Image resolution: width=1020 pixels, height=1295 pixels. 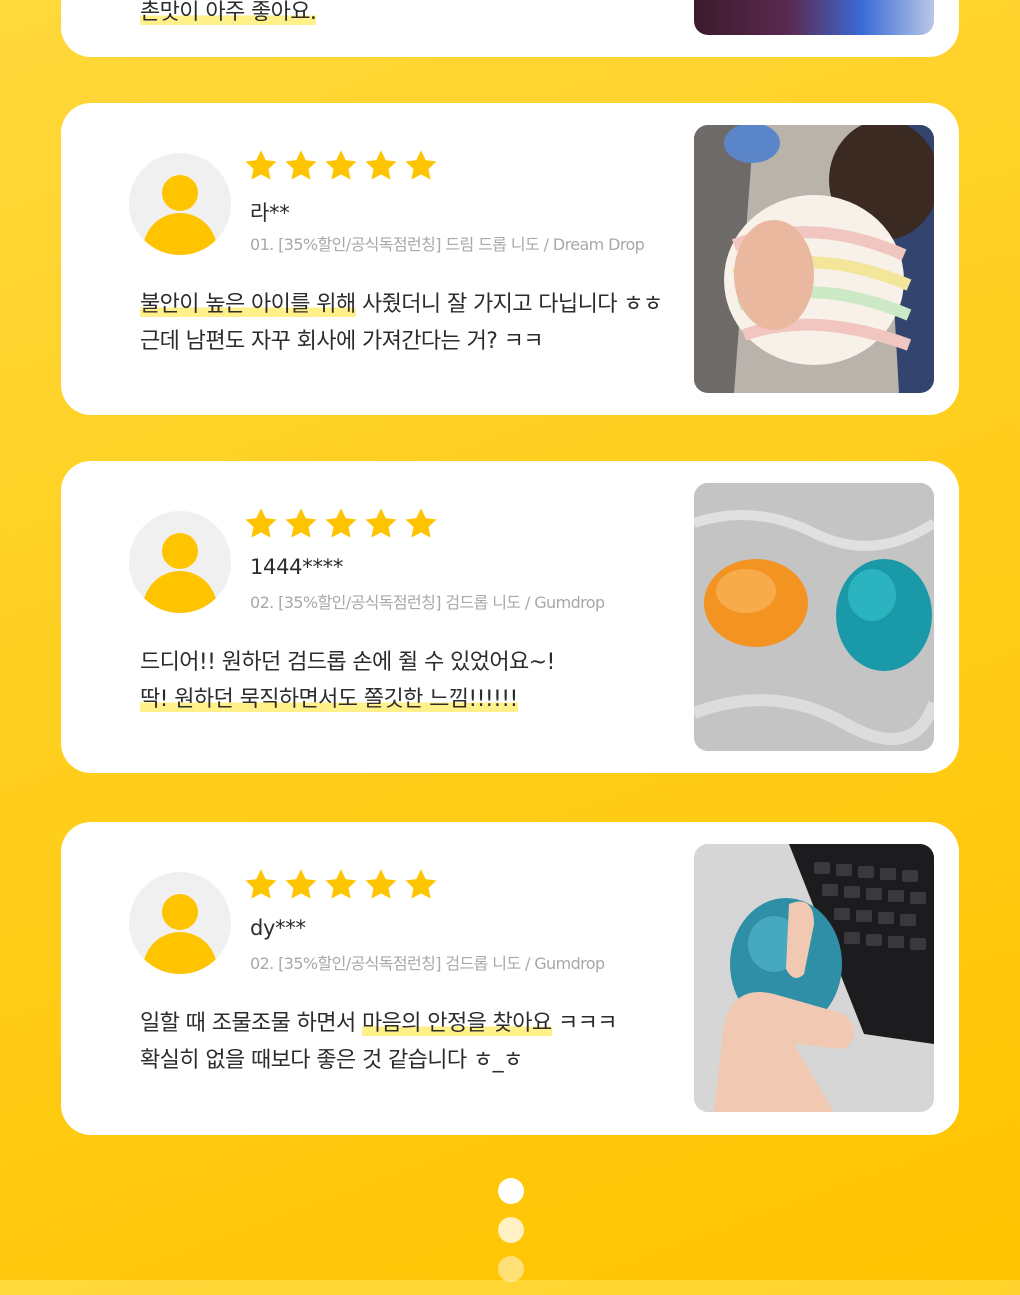 I want to click on review-username: 1444****, so click(x=297, y=567).